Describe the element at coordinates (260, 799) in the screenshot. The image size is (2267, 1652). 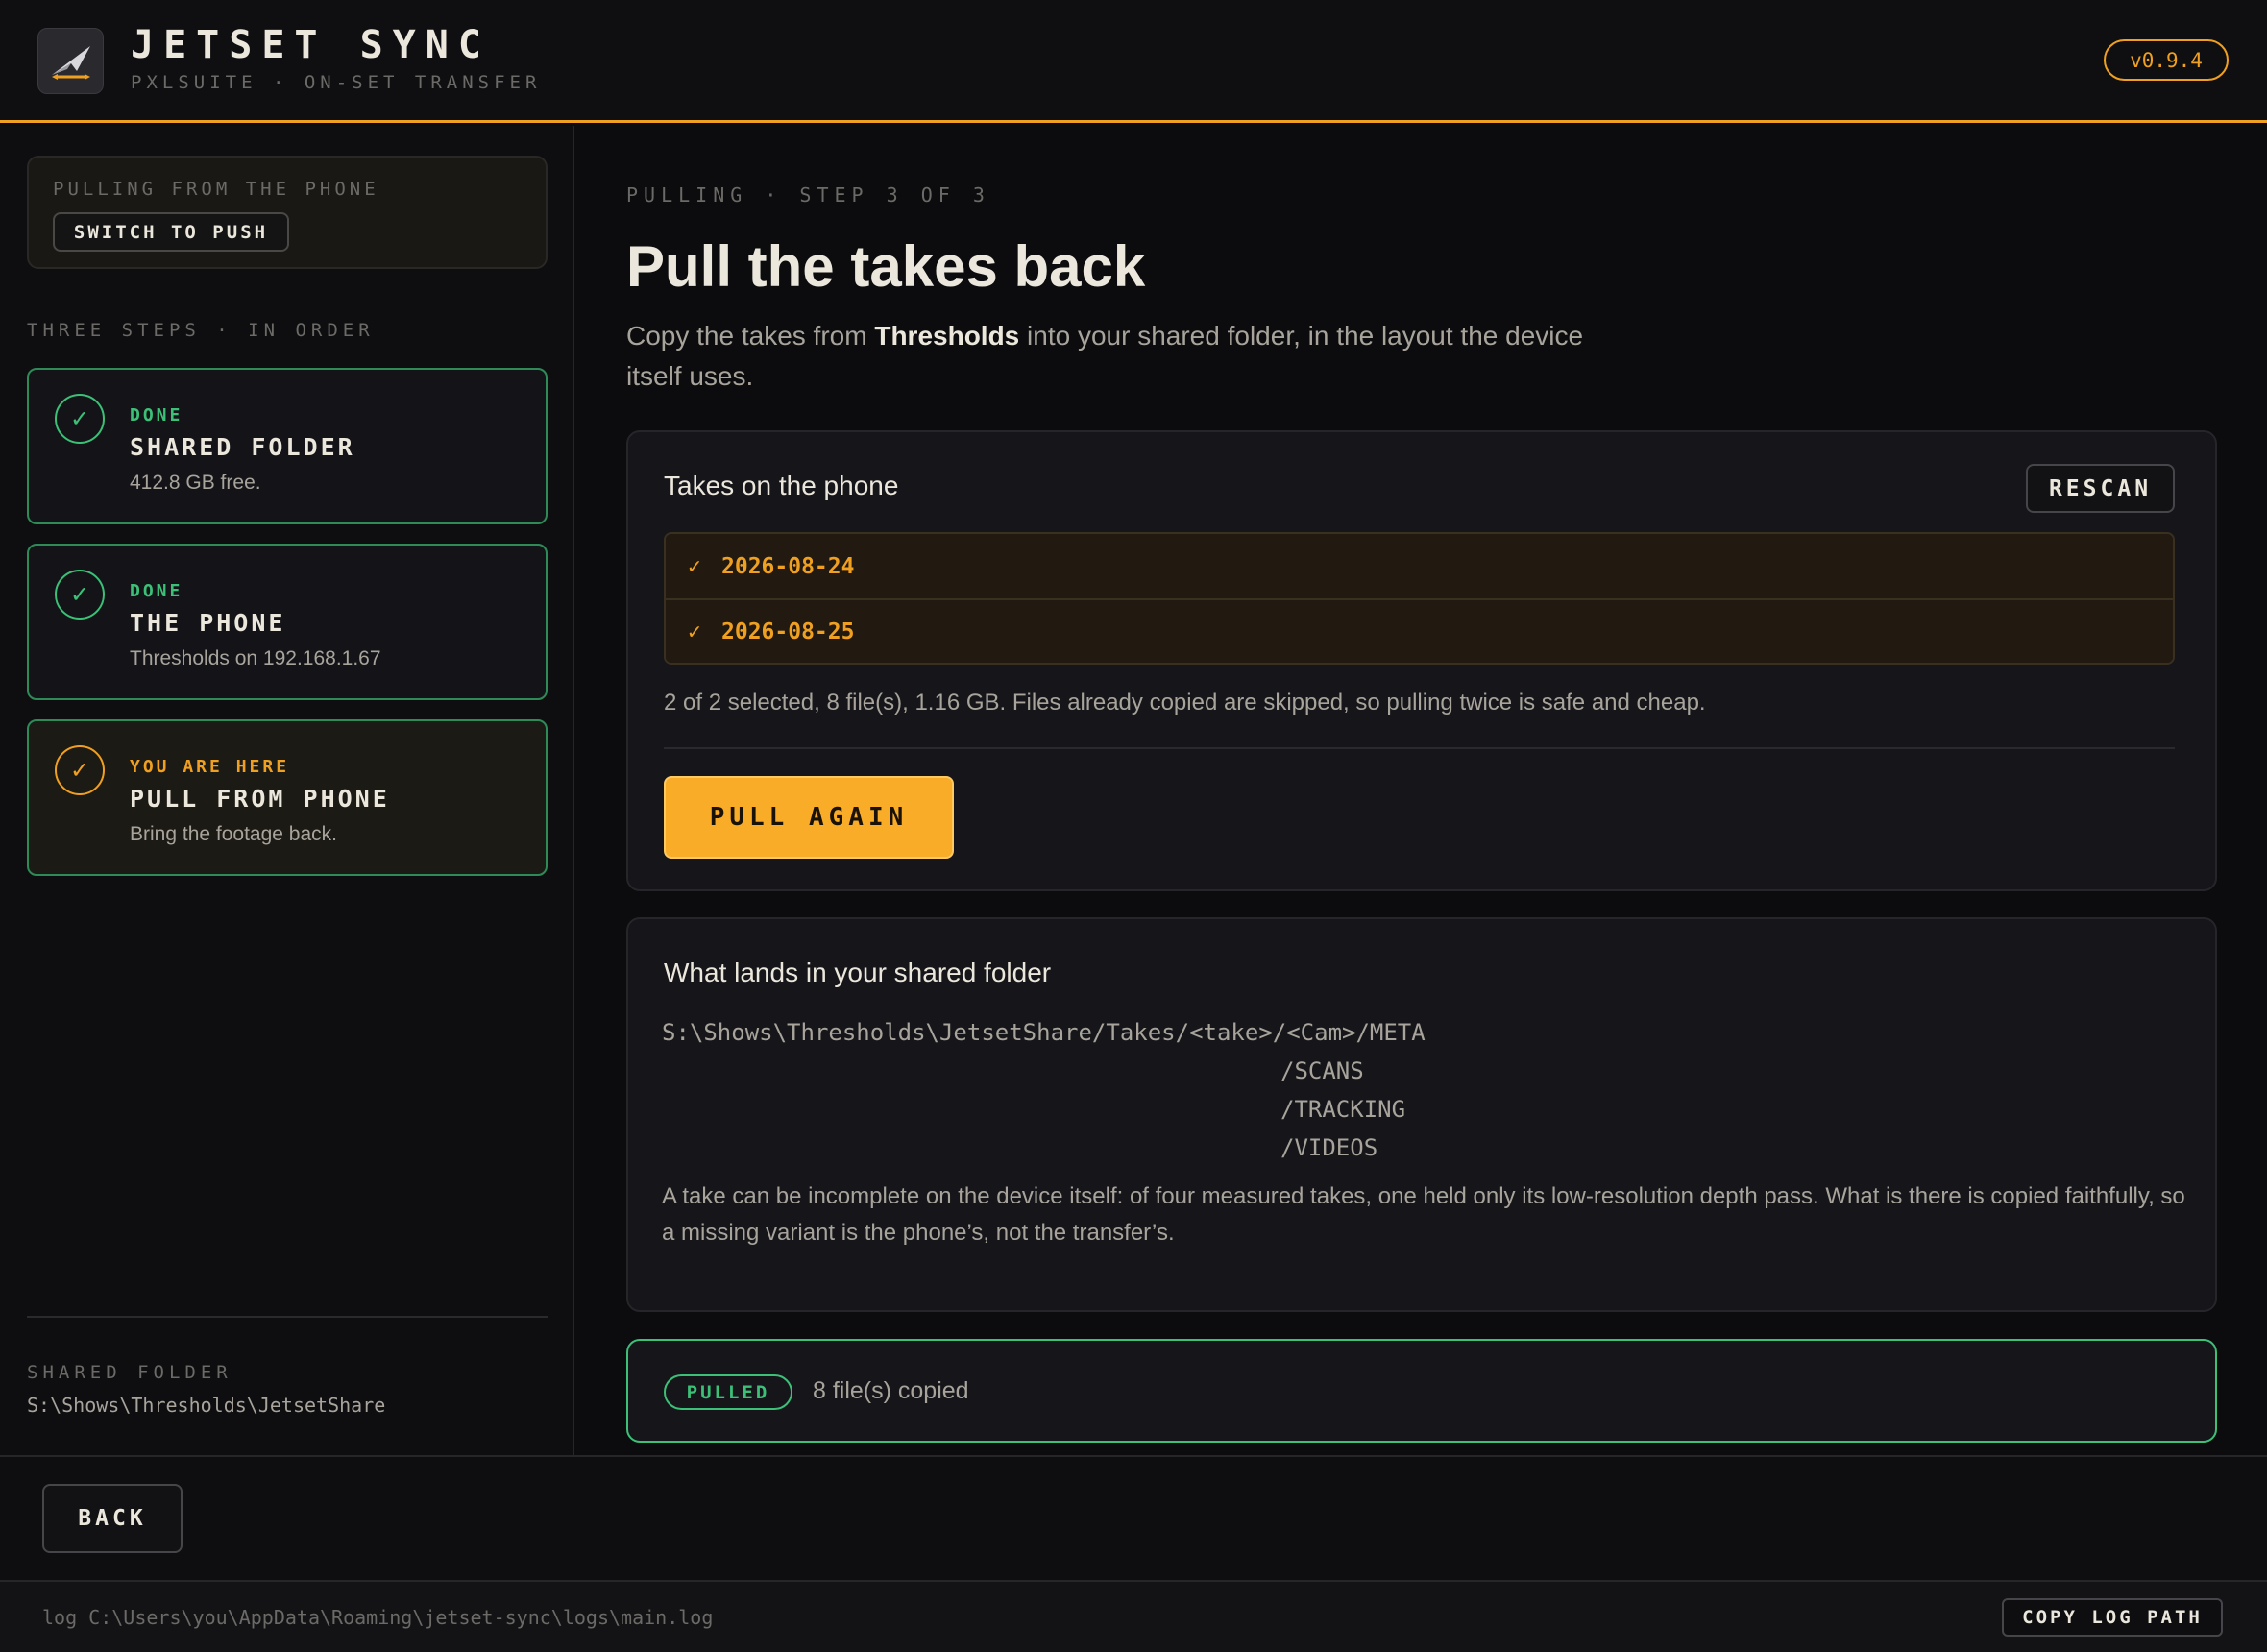
I see `step-title: PULL FROM PHONE` at that location.